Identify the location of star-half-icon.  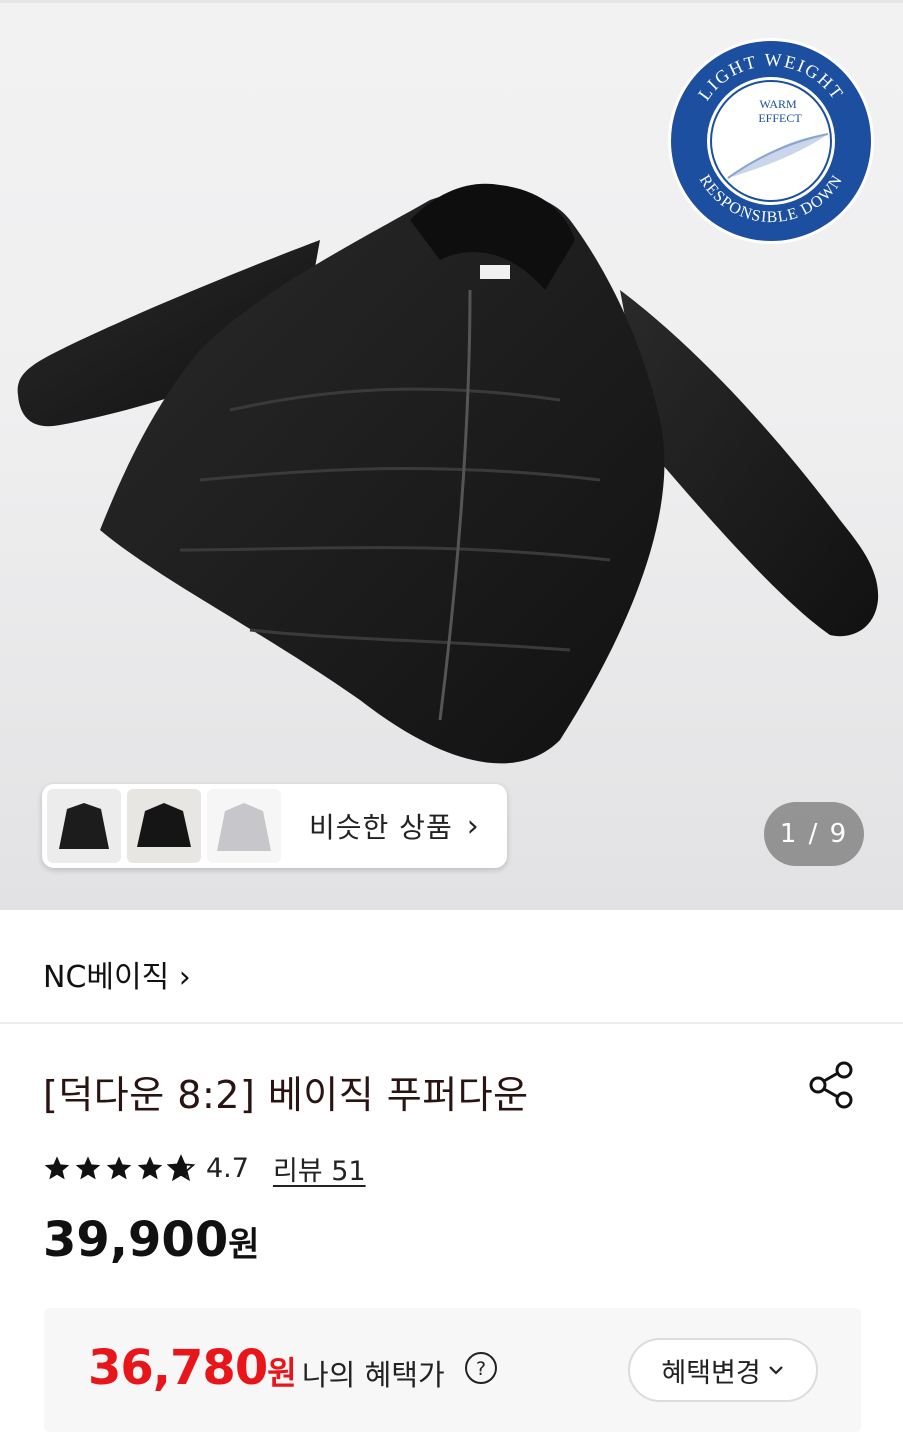
(181, 1168).